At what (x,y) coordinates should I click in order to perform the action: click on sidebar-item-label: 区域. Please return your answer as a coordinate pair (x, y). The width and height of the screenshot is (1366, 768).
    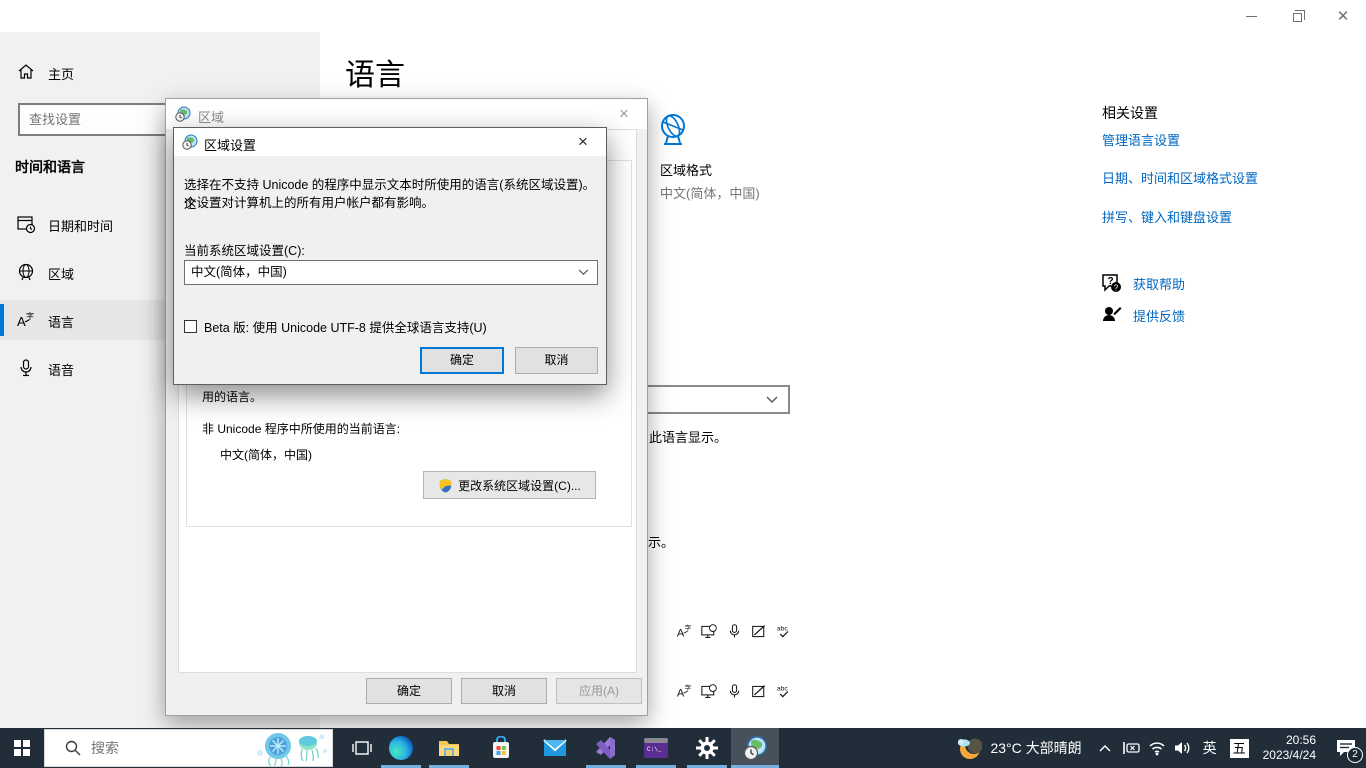
    Looking at the image, I should click on (61, 274).